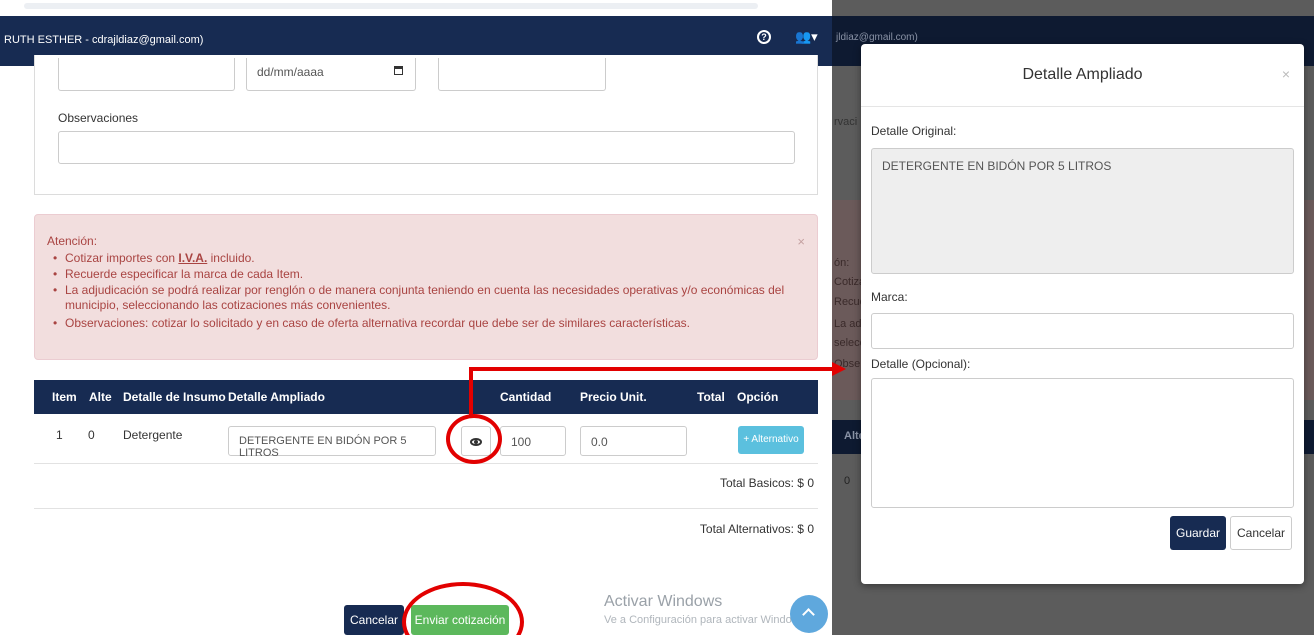 The image size is (1314, 635). I want to click on alert-title: Atención:, so click(72, 241).